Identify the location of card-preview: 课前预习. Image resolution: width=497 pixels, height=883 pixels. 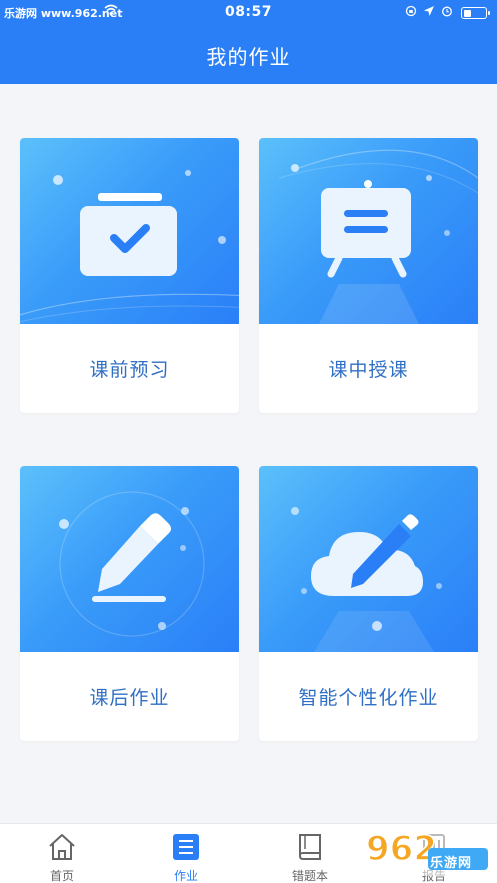
(129, 275).